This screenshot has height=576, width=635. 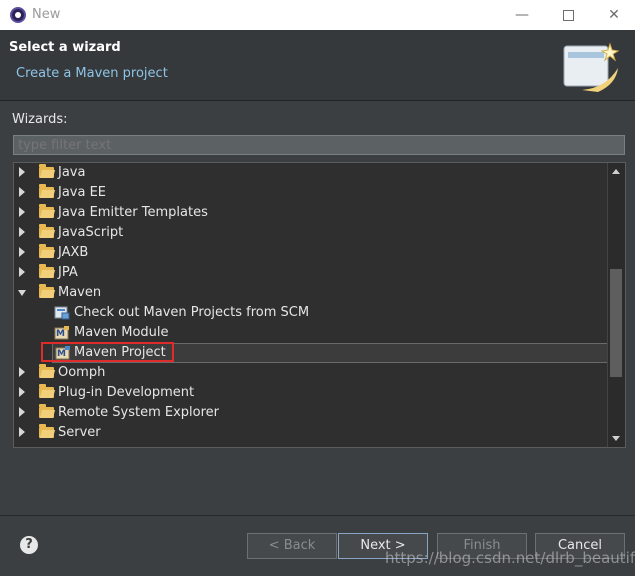 What do you see at coordinates (40, 119) in the screenshot?
I see `wizards-label: Wizards:` at bounding box center [40, 119].